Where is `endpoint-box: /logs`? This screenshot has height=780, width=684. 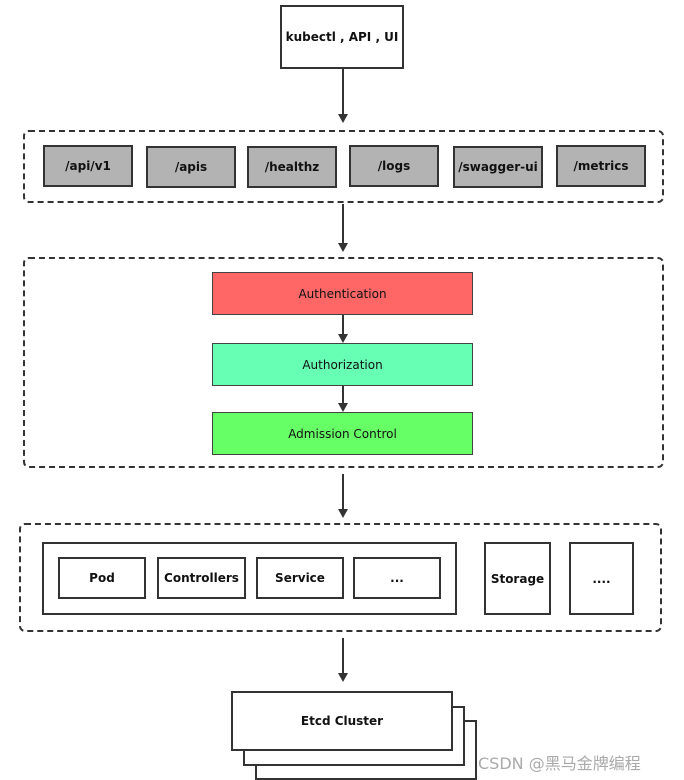 endpoint-box: /logs is located at coordinates (394, 166).